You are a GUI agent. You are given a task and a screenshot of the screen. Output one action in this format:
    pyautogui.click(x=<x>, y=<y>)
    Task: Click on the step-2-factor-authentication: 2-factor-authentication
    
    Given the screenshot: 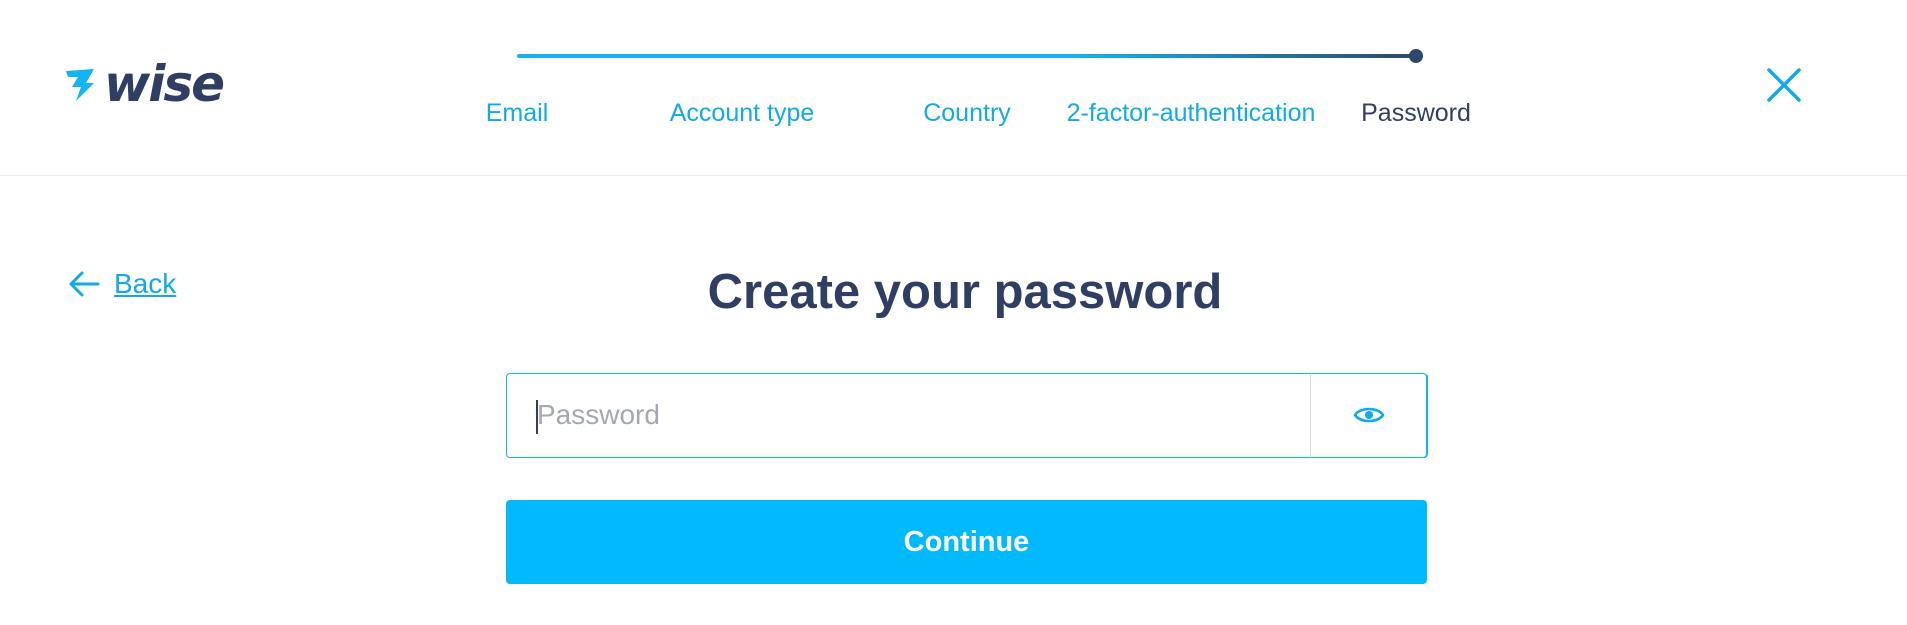 What is the action you would take?
    pyautogui.click(x=1191, y=113)
    